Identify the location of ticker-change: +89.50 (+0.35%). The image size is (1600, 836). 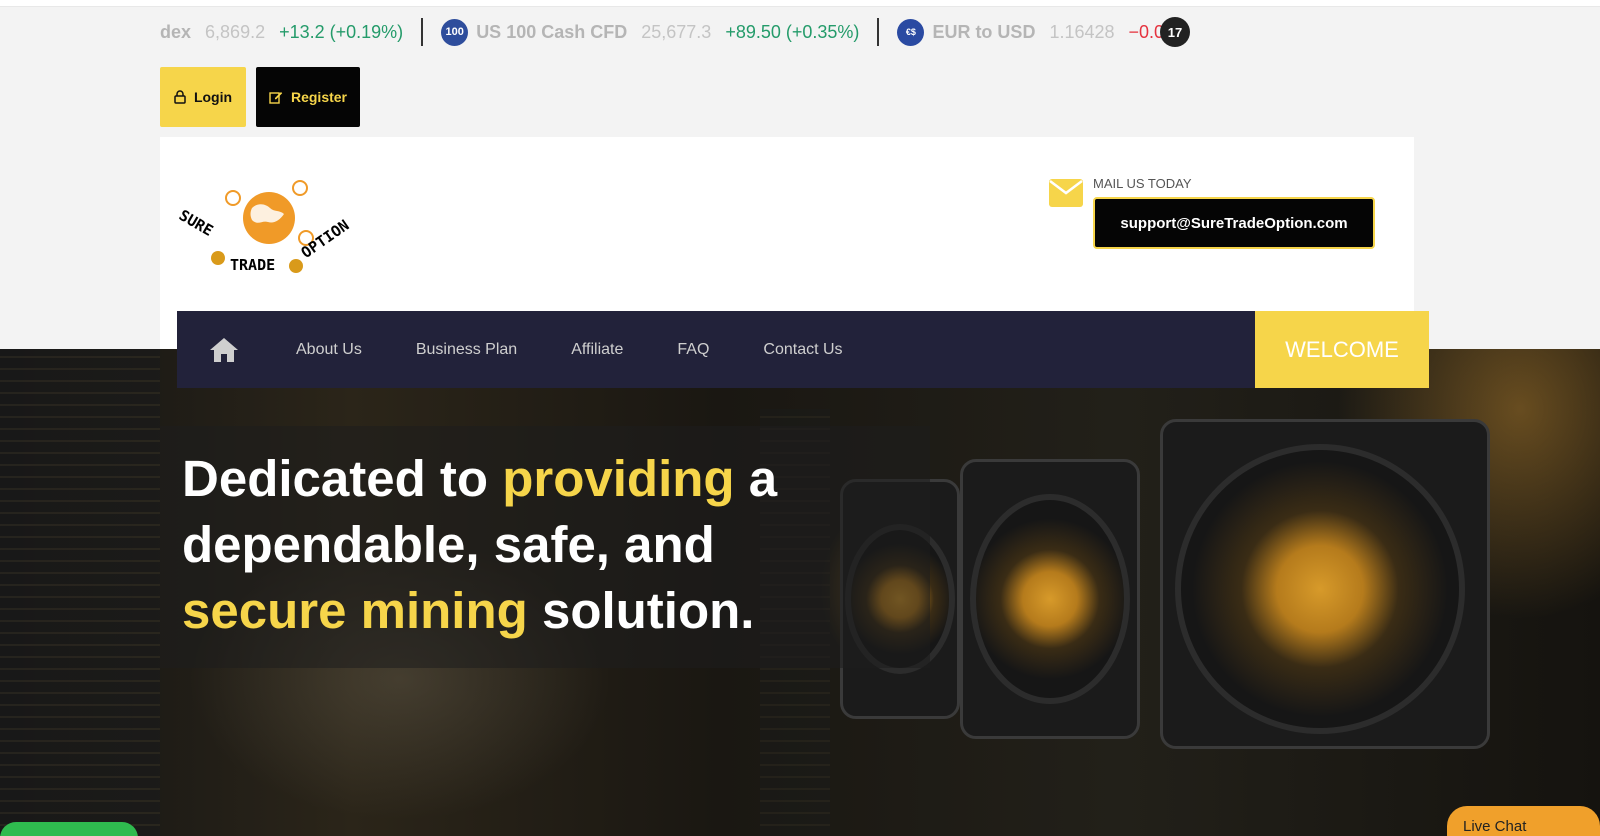
(792, 31).